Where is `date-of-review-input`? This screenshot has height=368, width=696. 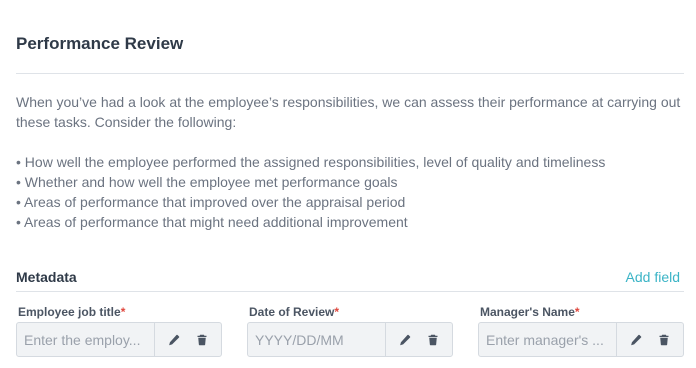
date-of-review-input is located at coordinates (317, 339).